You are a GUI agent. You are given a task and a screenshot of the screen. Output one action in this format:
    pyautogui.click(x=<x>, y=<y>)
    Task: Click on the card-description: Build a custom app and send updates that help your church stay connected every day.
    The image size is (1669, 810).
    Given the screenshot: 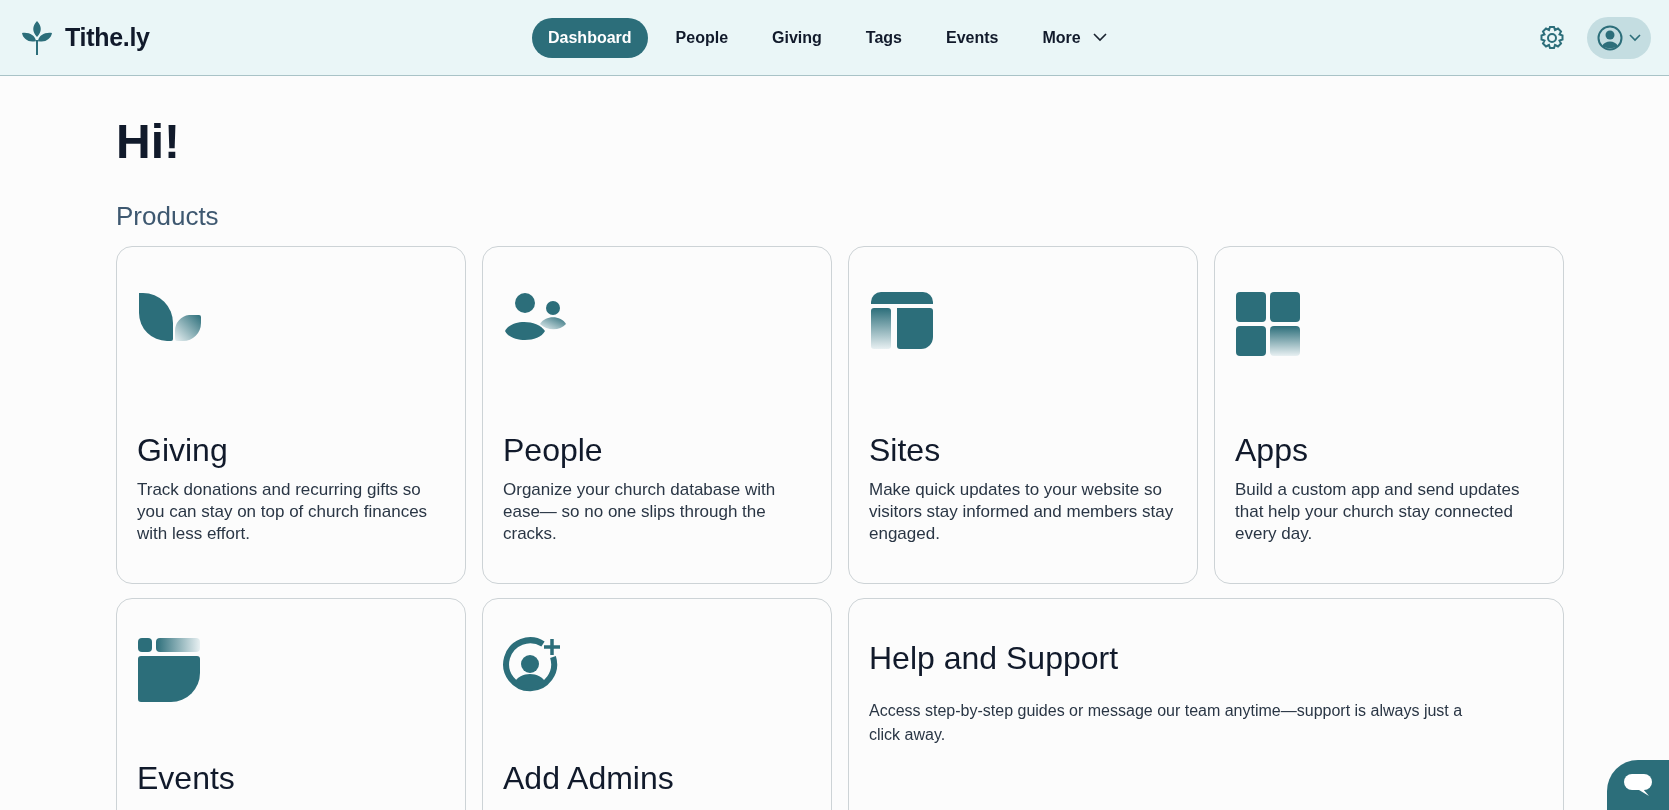 What is the action you would take?
    pyautogui.click(x=1378, y=512)
    